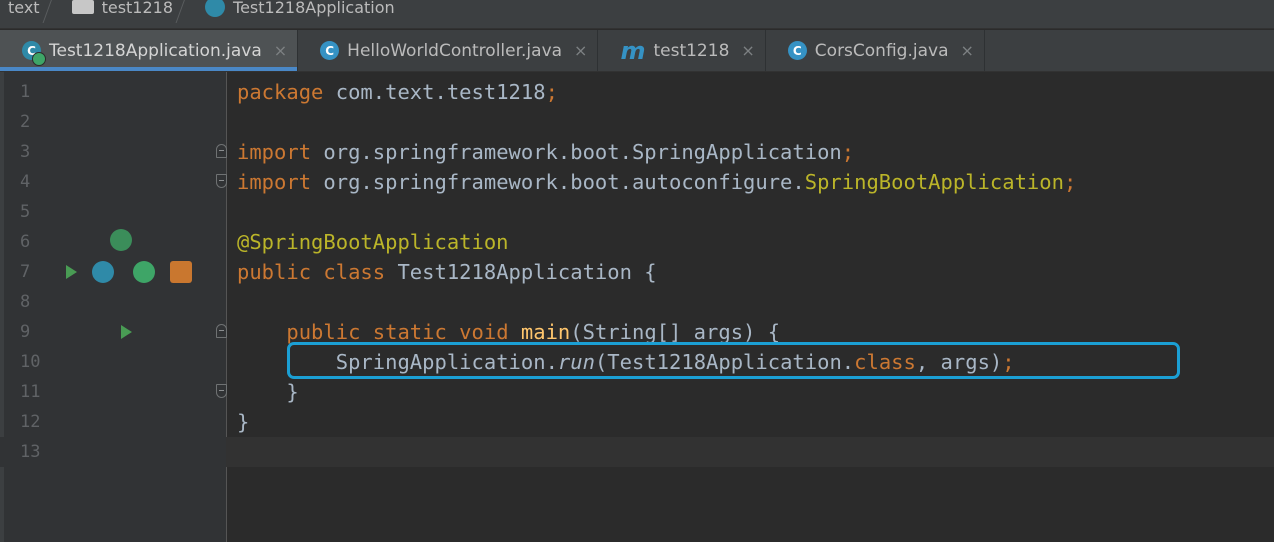 The image size is (1274, 542). I want to click on line-number: 3, so click(25, 152).